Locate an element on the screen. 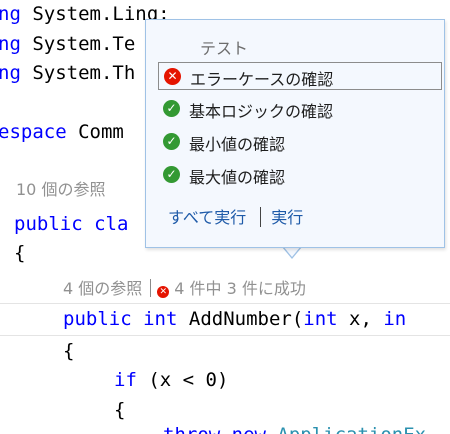  method-test-status: ✕ 4 件中 3 件に成功 is located at coordinates (231, 288).